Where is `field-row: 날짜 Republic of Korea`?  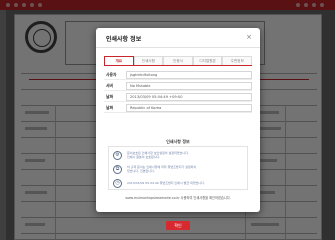
field-row: 날짜 Republic of Korea is located at coordinates (178, 108).